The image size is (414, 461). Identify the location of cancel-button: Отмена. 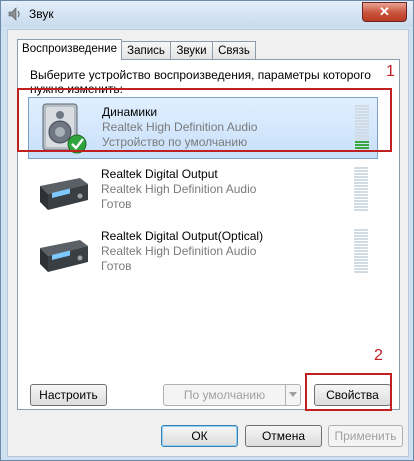
(283, 436).